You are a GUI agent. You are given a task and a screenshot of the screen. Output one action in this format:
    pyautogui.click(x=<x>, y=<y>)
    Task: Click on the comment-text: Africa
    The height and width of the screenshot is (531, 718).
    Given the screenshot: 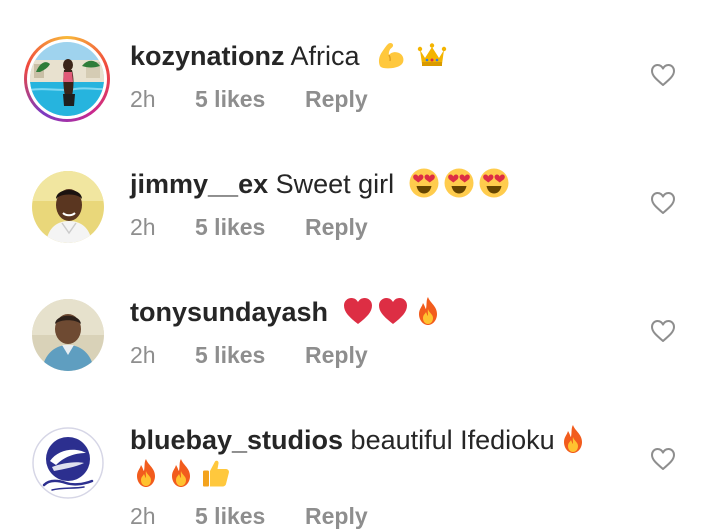 What is the action you would take?
    pyautogui.click(x=322, y=56)
    